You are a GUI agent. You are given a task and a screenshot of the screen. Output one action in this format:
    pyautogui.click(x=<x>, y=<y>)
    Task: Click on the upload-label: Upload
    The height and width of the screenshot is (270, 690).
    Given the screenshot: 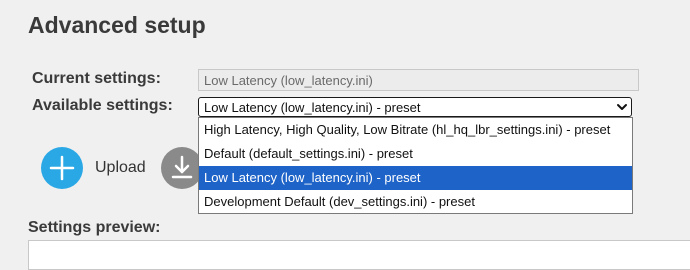 What is the action you would take?
    pyautogui.click(x=120, y=168)
    